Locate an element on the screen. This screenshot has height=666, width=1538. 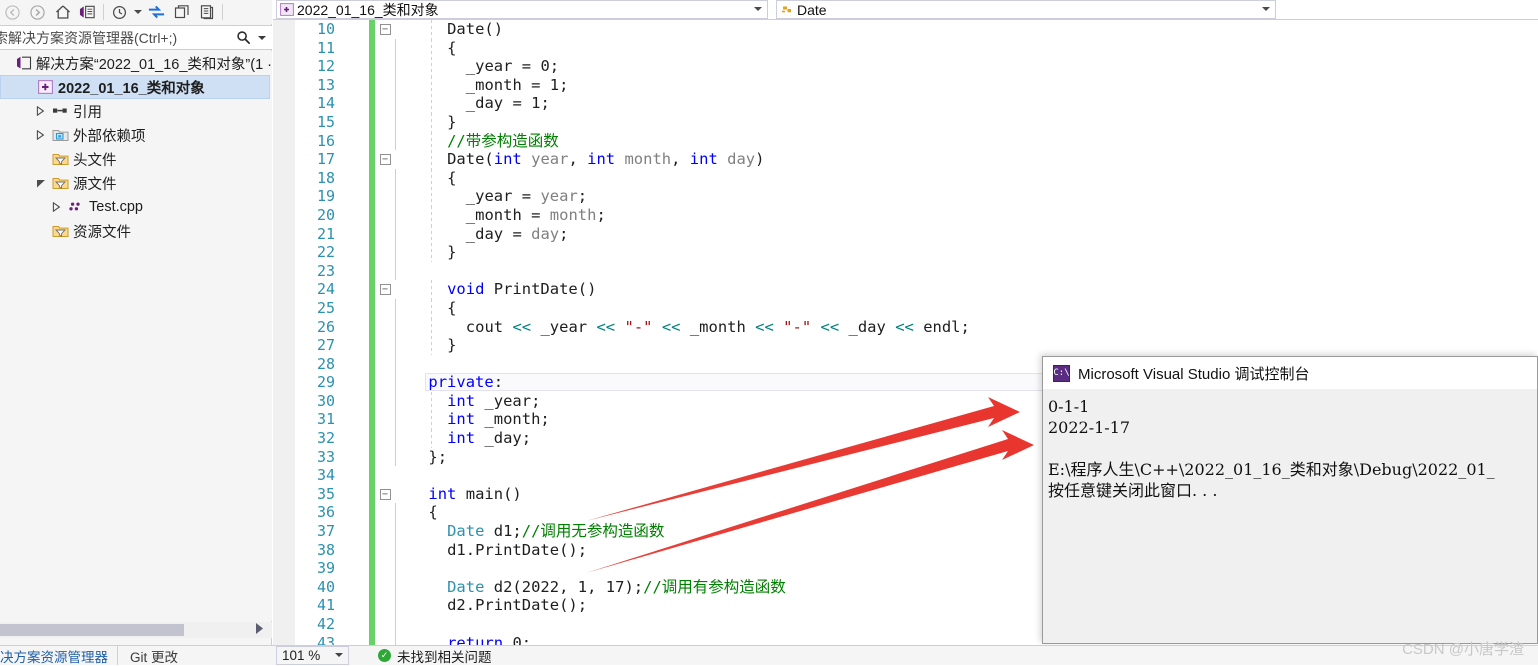
hscrollbar-thumb is located at coordinates (92, 630).